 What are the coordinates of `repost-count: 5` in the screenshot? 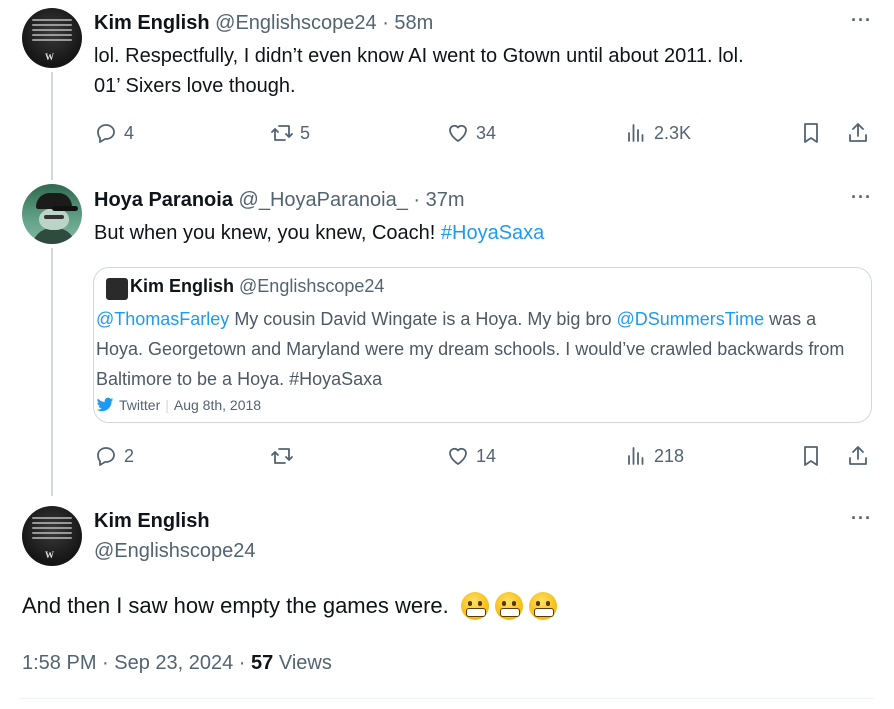 It's located at (305, 132).